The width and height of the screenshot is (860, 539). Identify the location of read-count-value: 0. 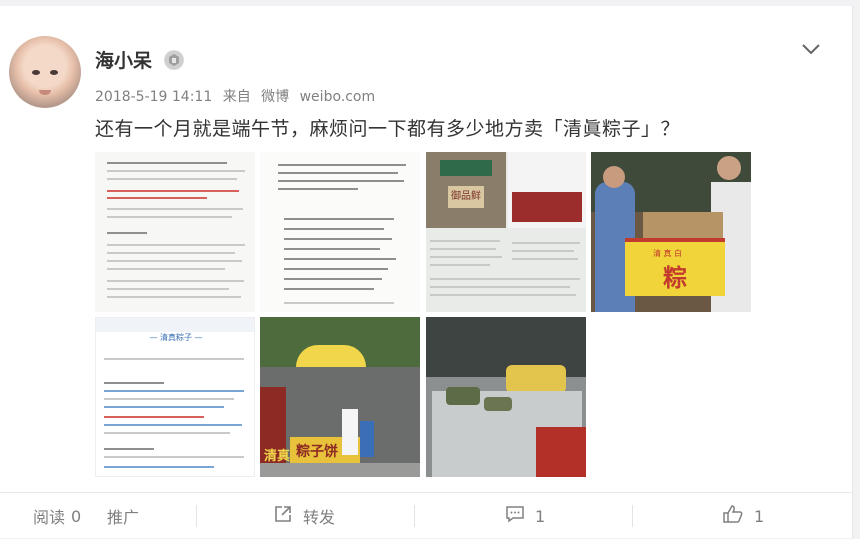
(76, 516).